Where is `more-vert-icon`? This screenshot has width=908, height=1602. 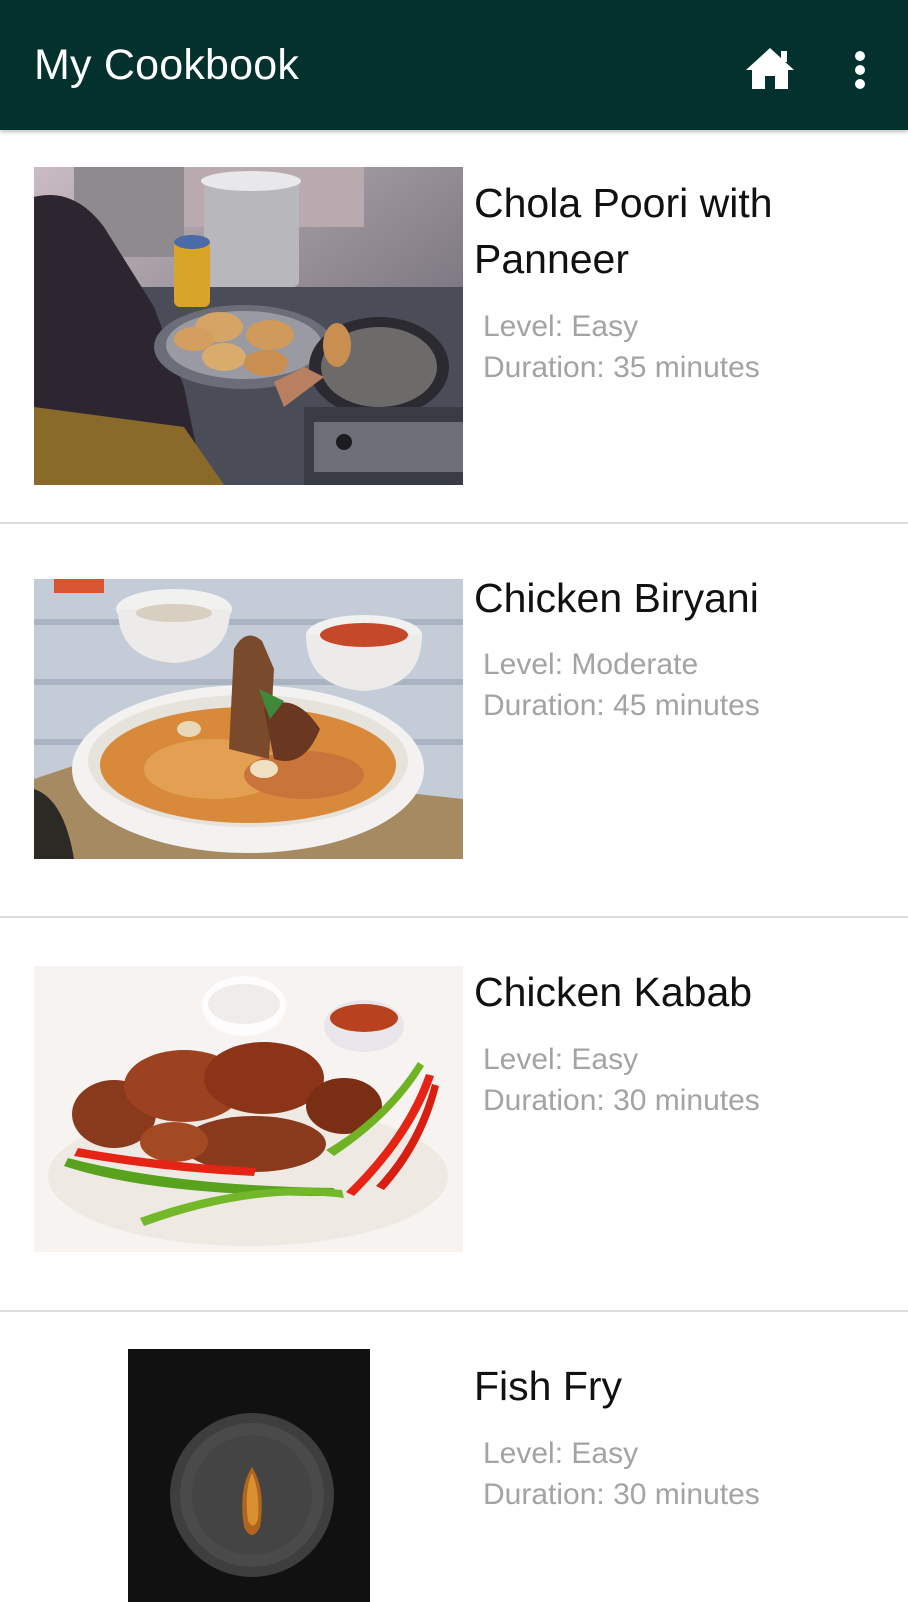
more-vert-icon is located at coordinates (860, 70).